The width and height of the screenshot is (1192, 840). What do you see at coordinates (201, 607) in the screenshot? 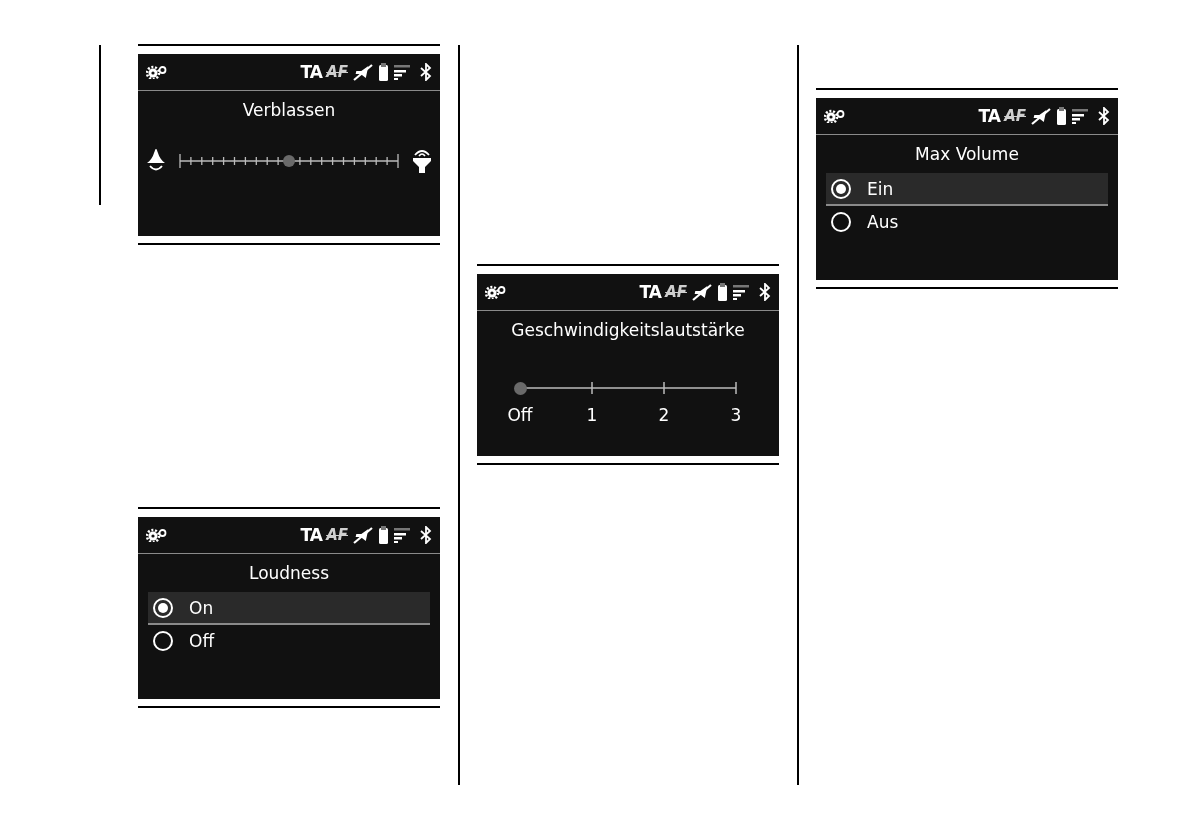
I see `option-label: On` at bounding box center [201, 607].